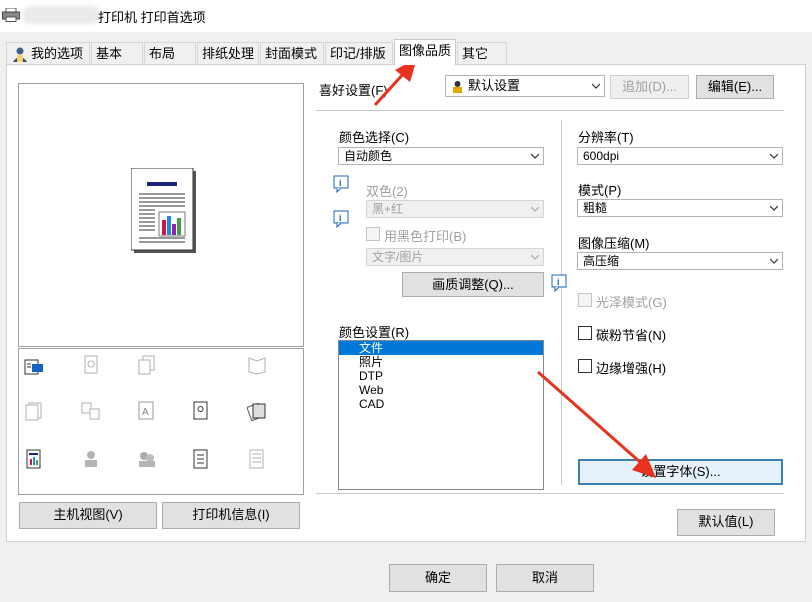 The image size is (812, 602). I want to click on document-preview-icon, so click(163, 210).